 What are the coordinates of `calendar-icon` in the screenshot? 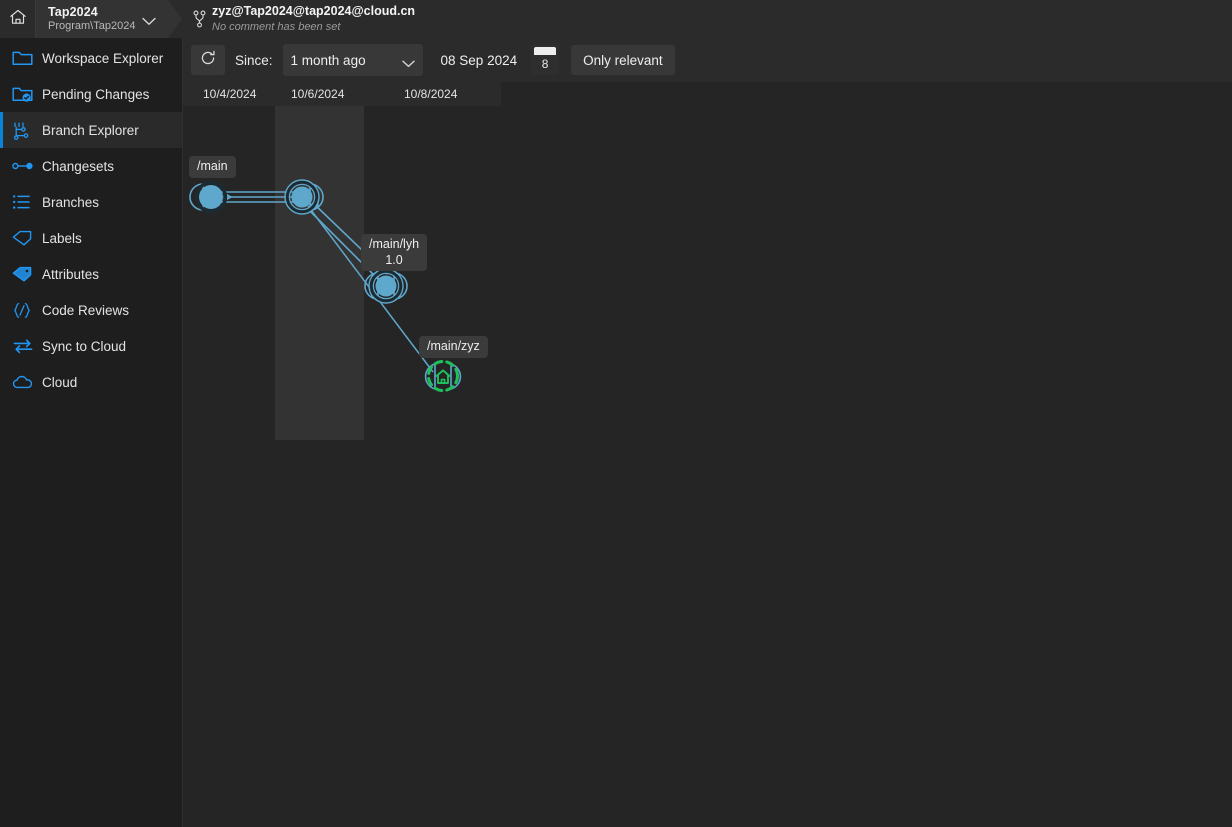 It's located at (545, 51).